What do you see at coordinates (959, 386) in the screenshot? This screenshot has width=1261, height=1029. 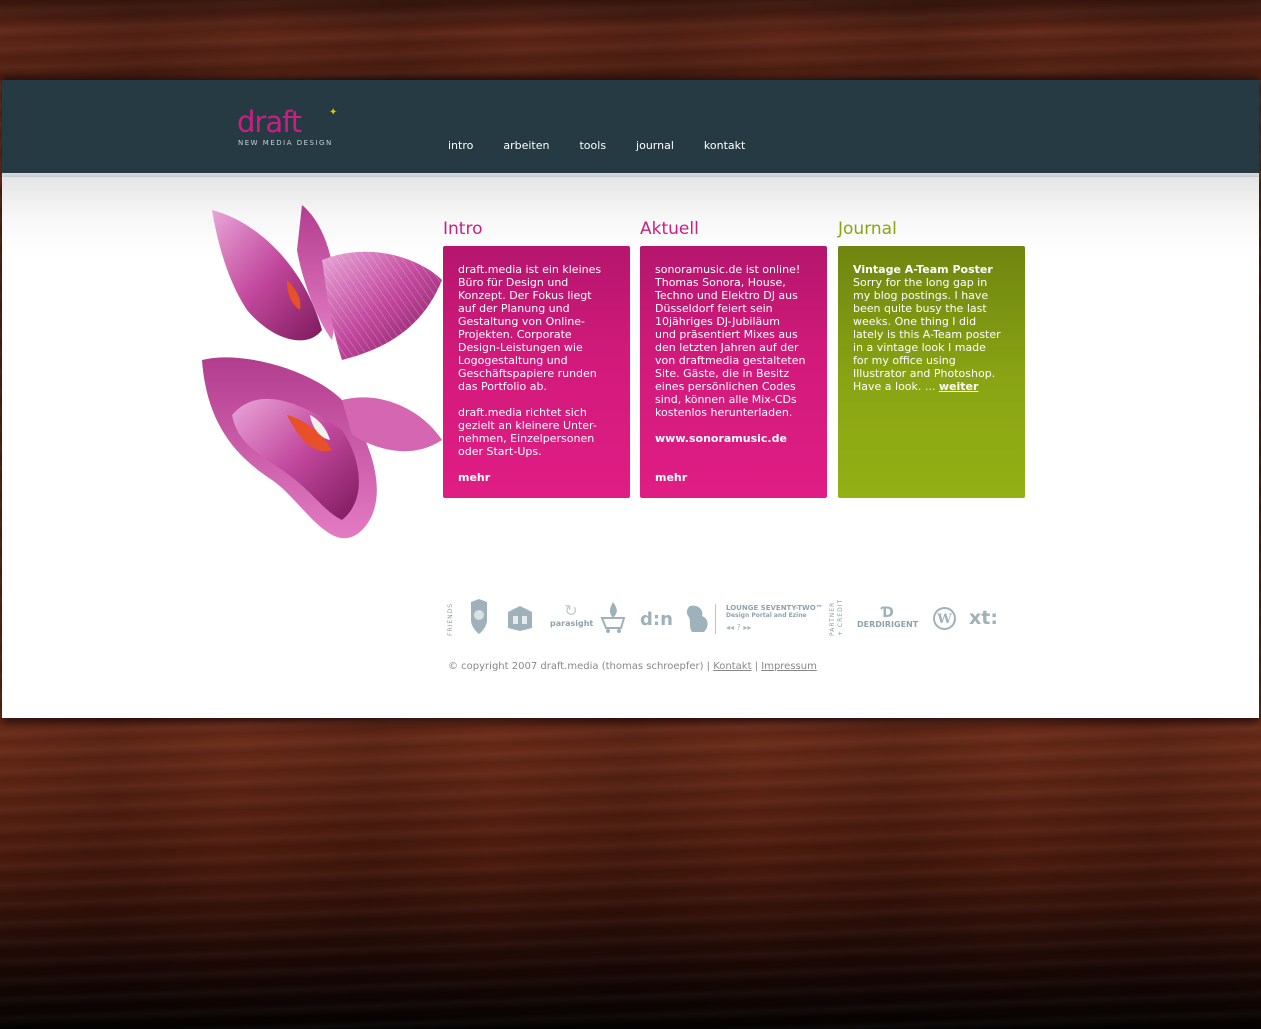 I see `journal-weiter-link: weiter` at bounding box center [959, 386].